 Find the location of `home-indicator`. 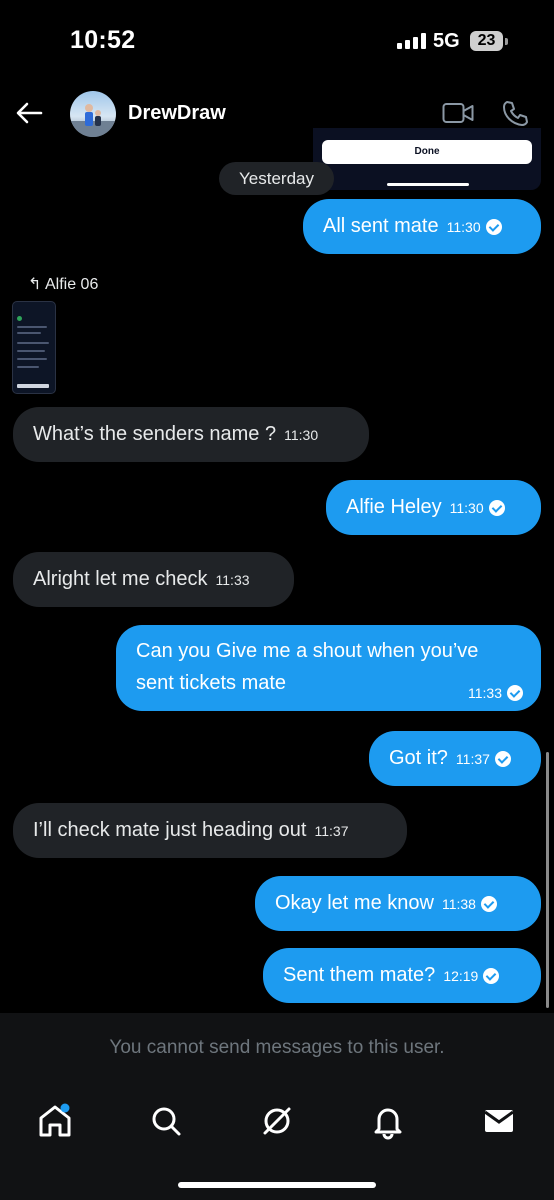

home-indicator is located at coordinates (277, 1185).